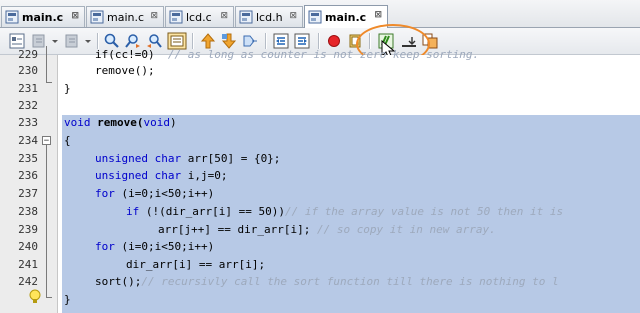 The width and height of the screenshot is (640, 313). What do you see at coordinates (28, 229) in the screenshot?
I see `line-number: 239` at bounding box center [28, 229].